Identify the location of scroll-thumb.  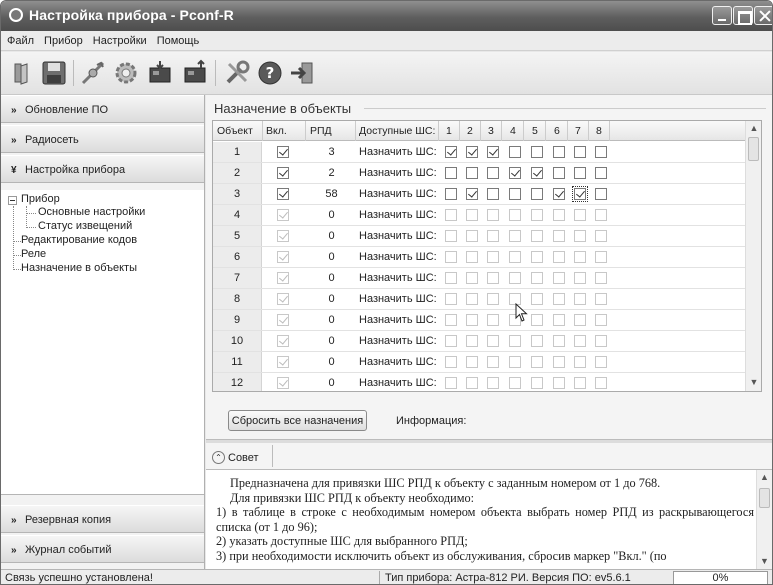
(764, 498).